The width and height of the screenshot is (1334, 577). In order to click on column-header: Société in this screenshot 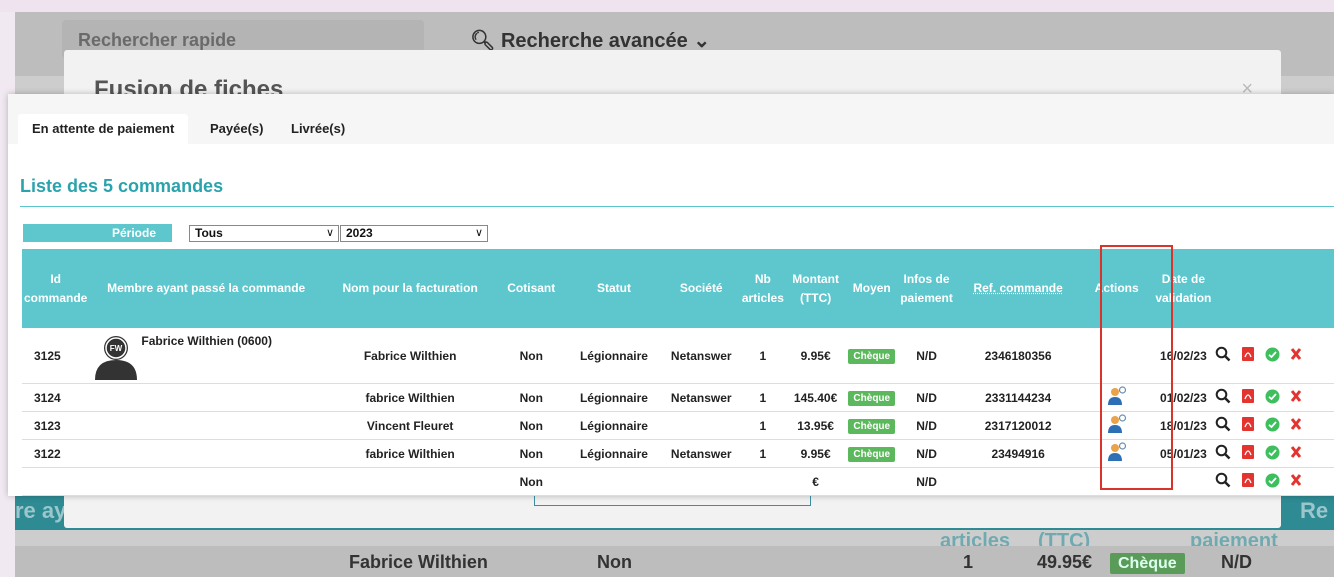, I will do `click(701, 288)`.